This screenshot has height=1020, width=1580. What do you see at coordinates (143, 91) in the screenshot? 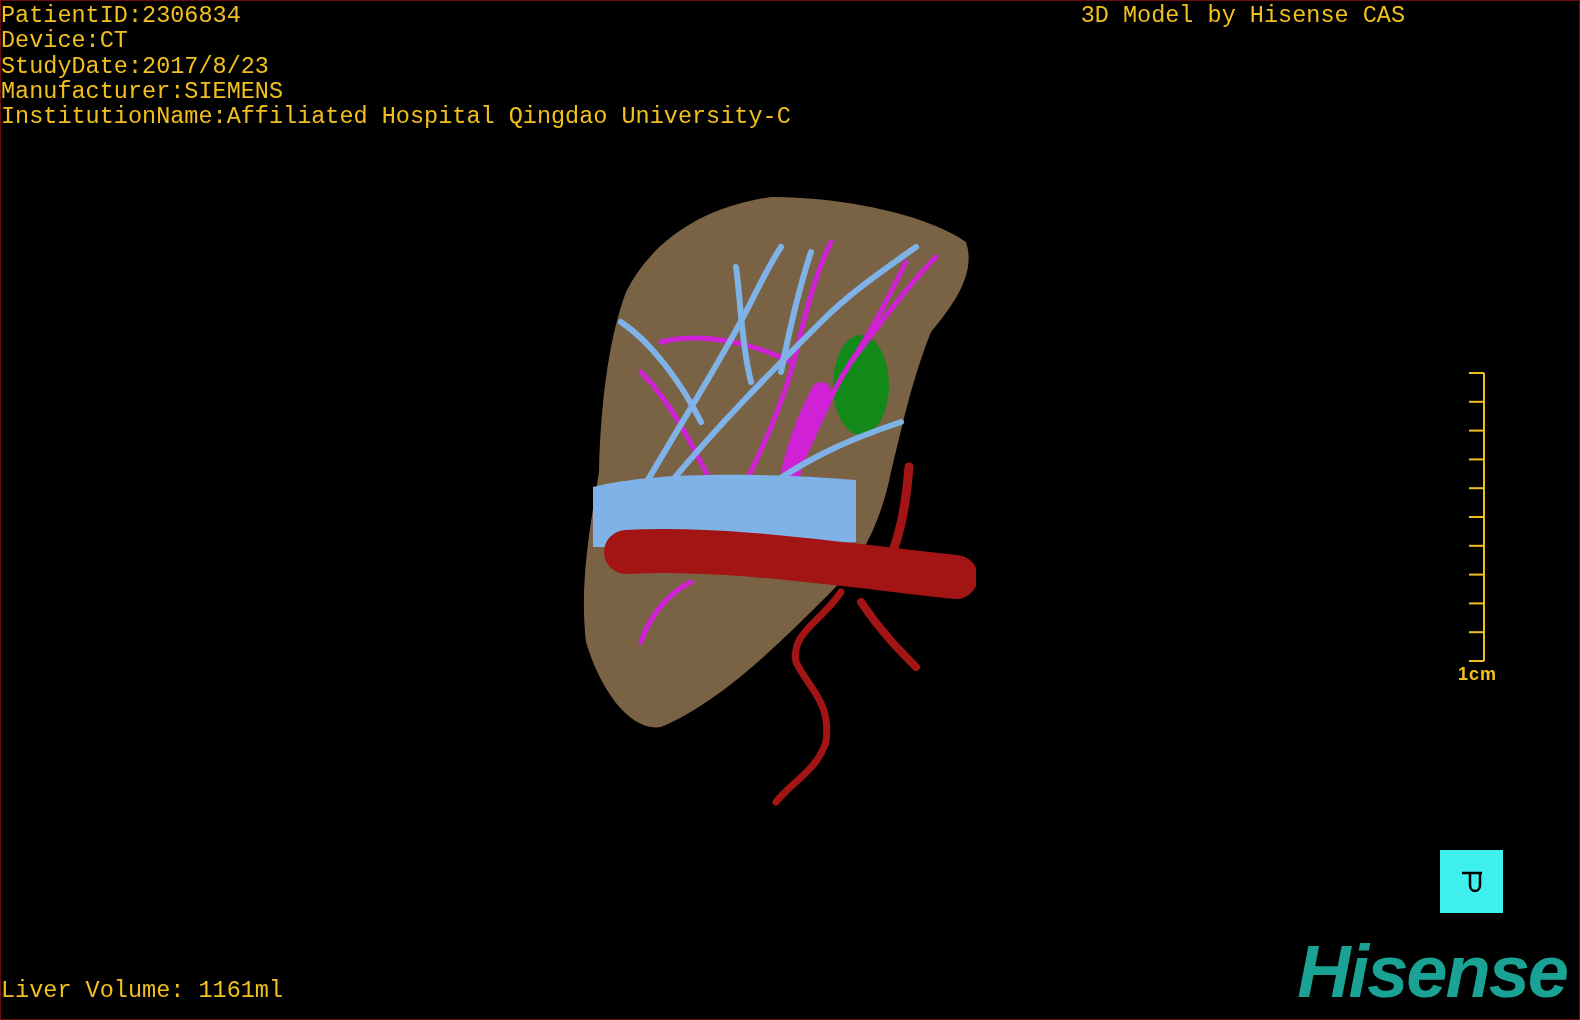
I see `patient-info-text: Manufacturer:SIEMENS` at bounding box center [143, 91].